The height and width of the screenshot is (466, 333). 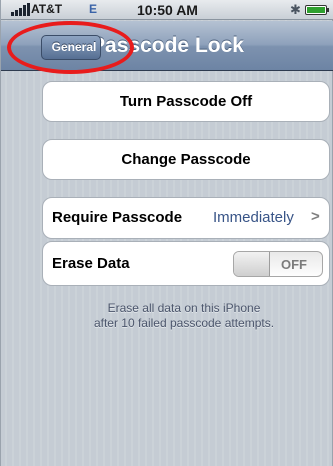 I want to click on require-passcode-value: Immediately, so click(x=253, y=217).